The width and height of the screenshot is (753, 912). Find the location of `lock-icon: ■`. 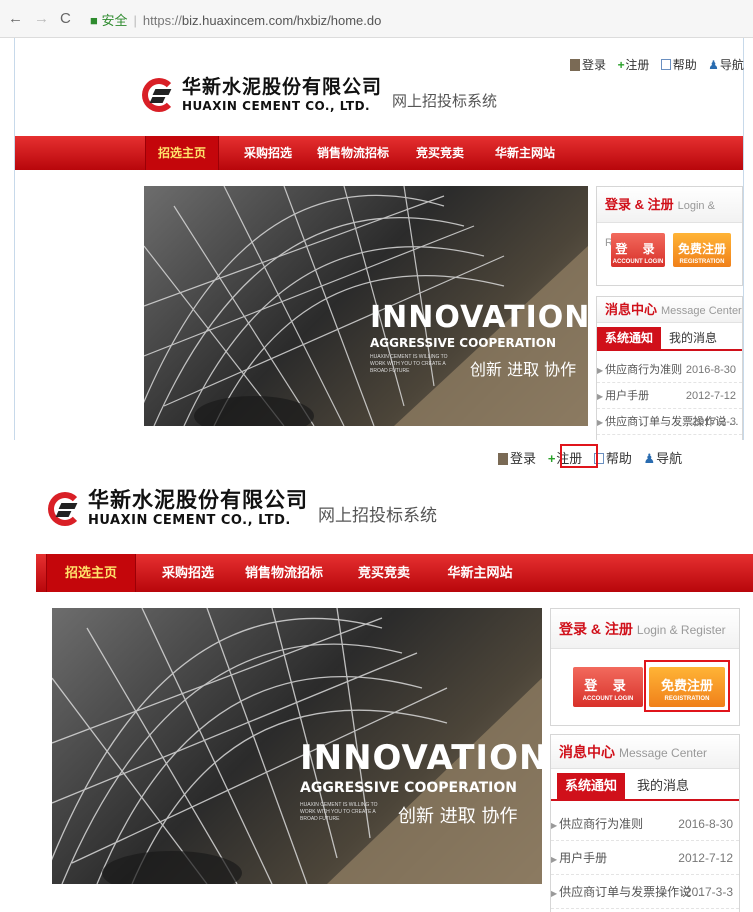

lock-icon: ■ is located at coordinates (94, 20).